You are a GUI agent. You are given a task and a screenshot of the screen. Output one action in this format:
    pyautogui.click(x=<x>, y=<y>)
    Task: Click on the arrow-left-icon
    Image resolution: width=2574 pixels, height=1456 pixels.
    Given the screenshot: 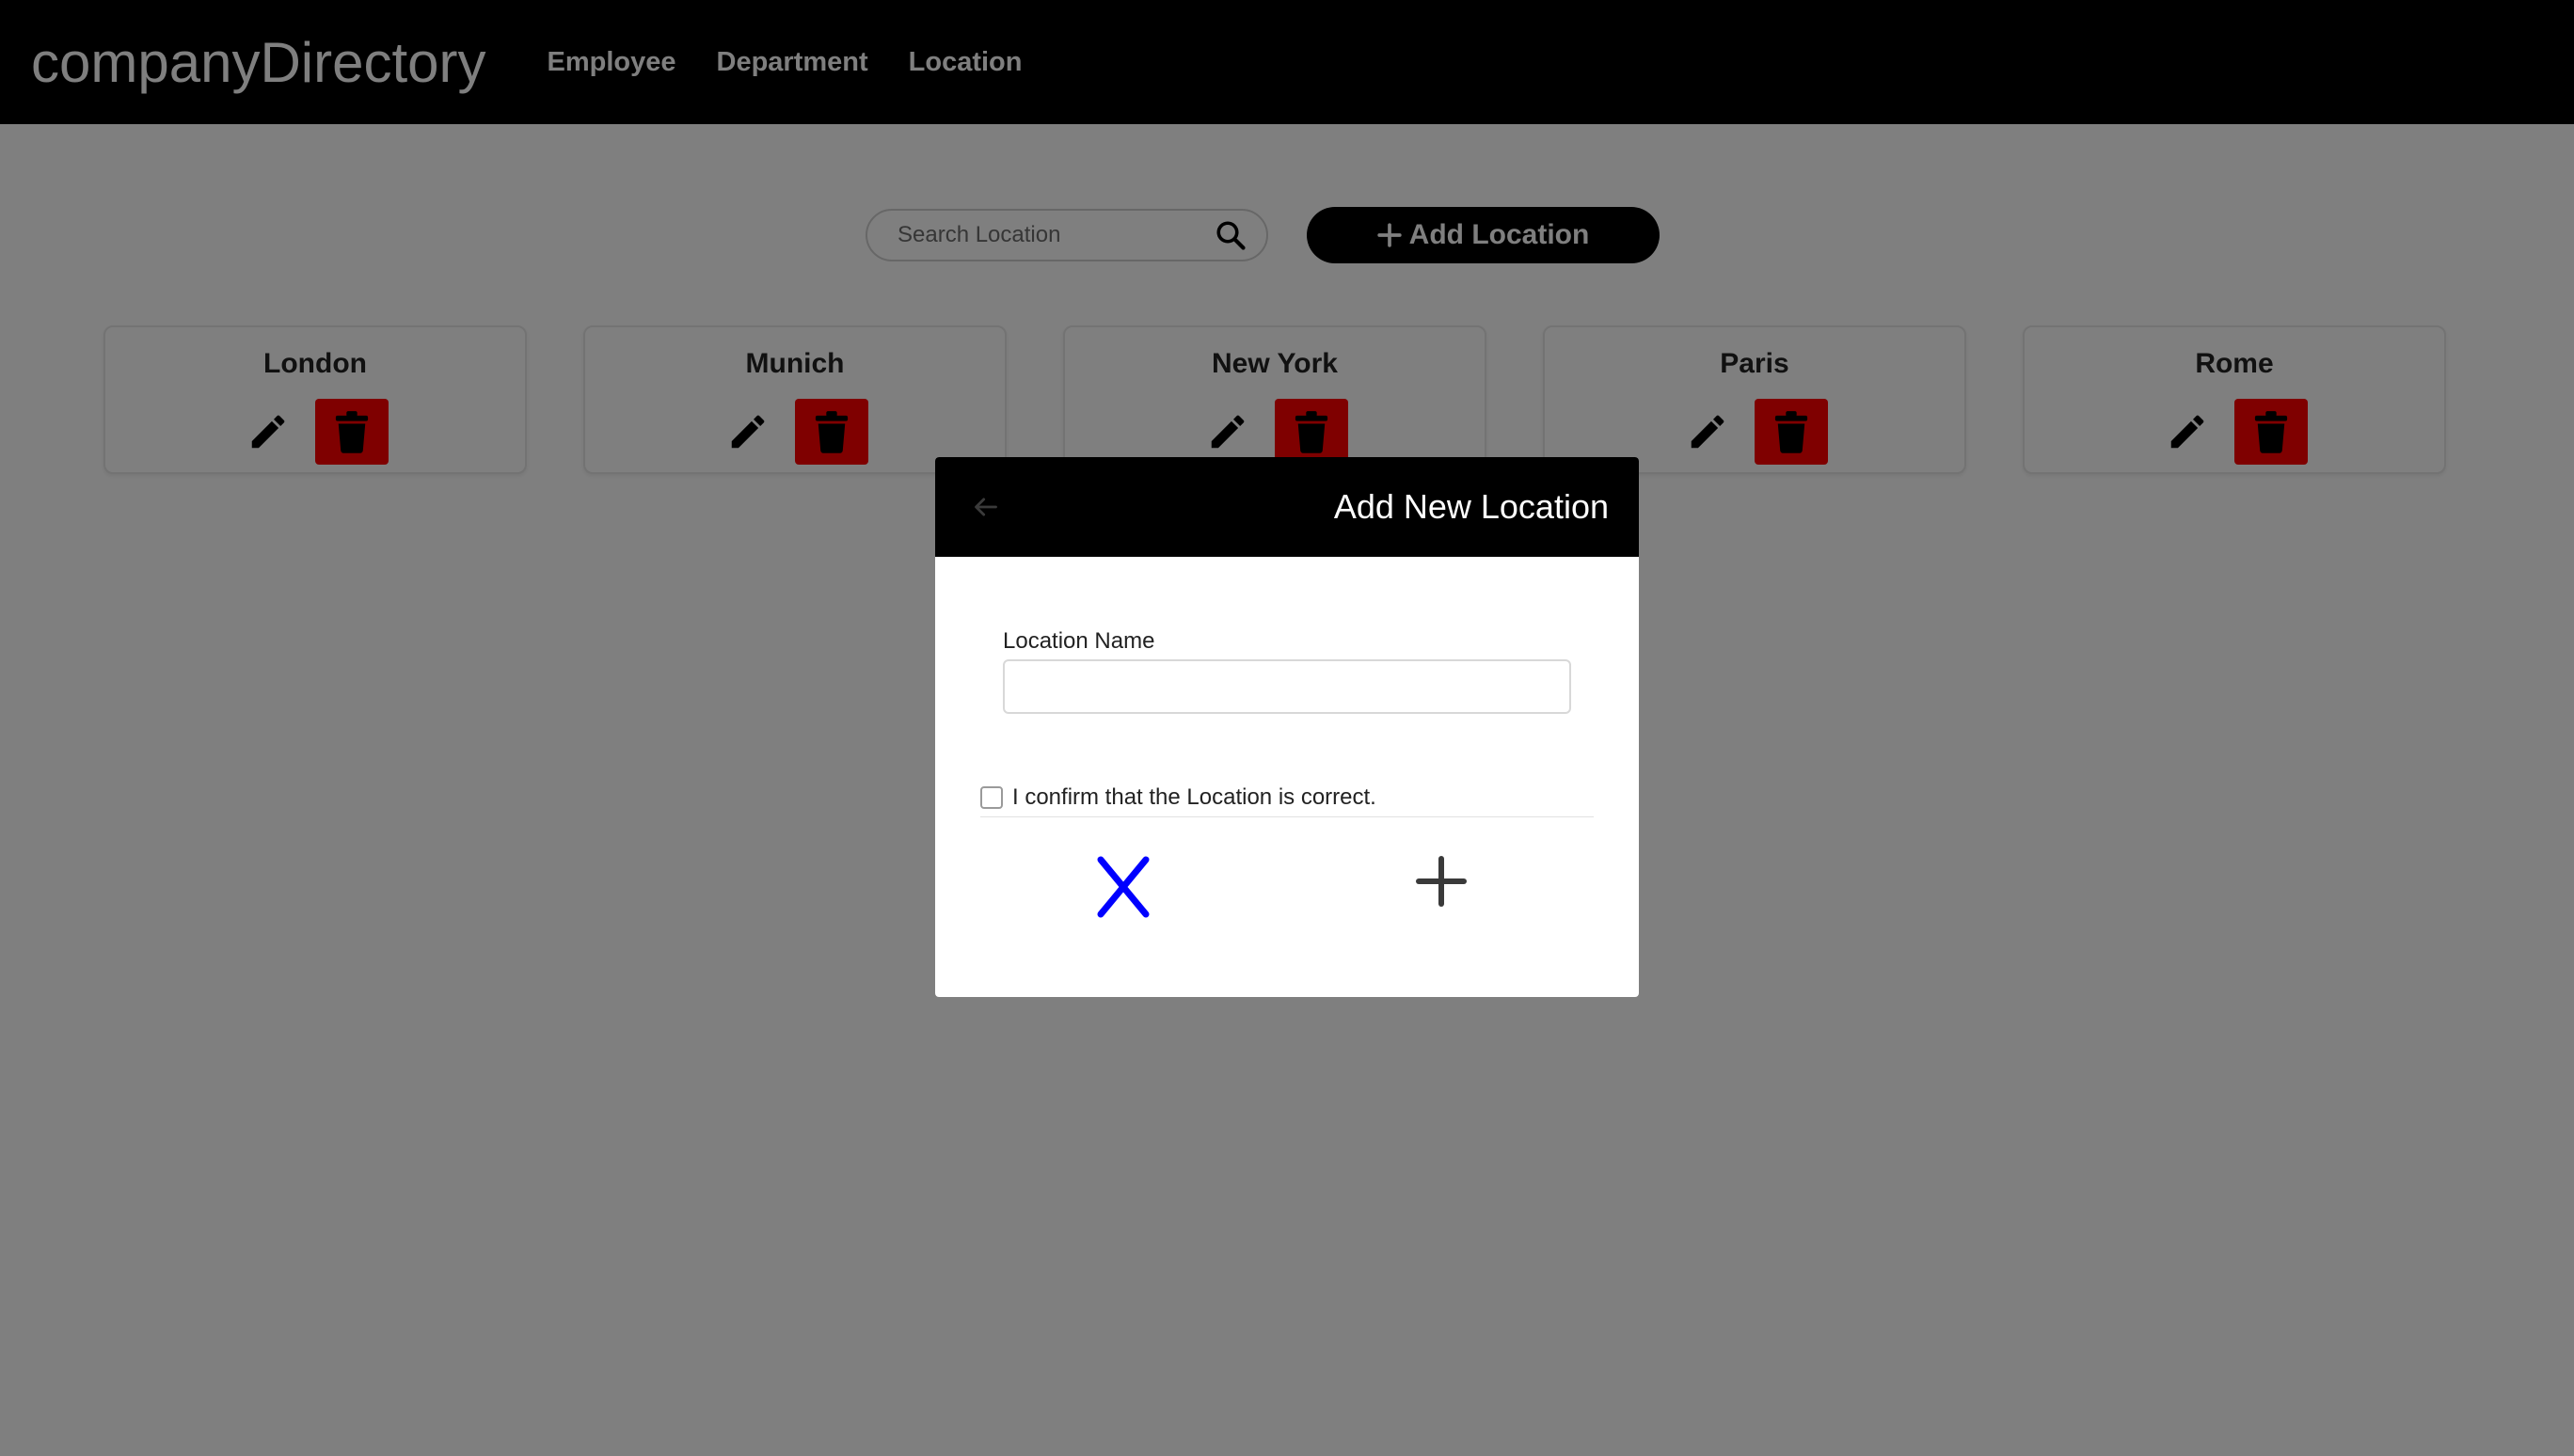 What is the action you would take?
    pyautogui.click(x=986, y=507)
    